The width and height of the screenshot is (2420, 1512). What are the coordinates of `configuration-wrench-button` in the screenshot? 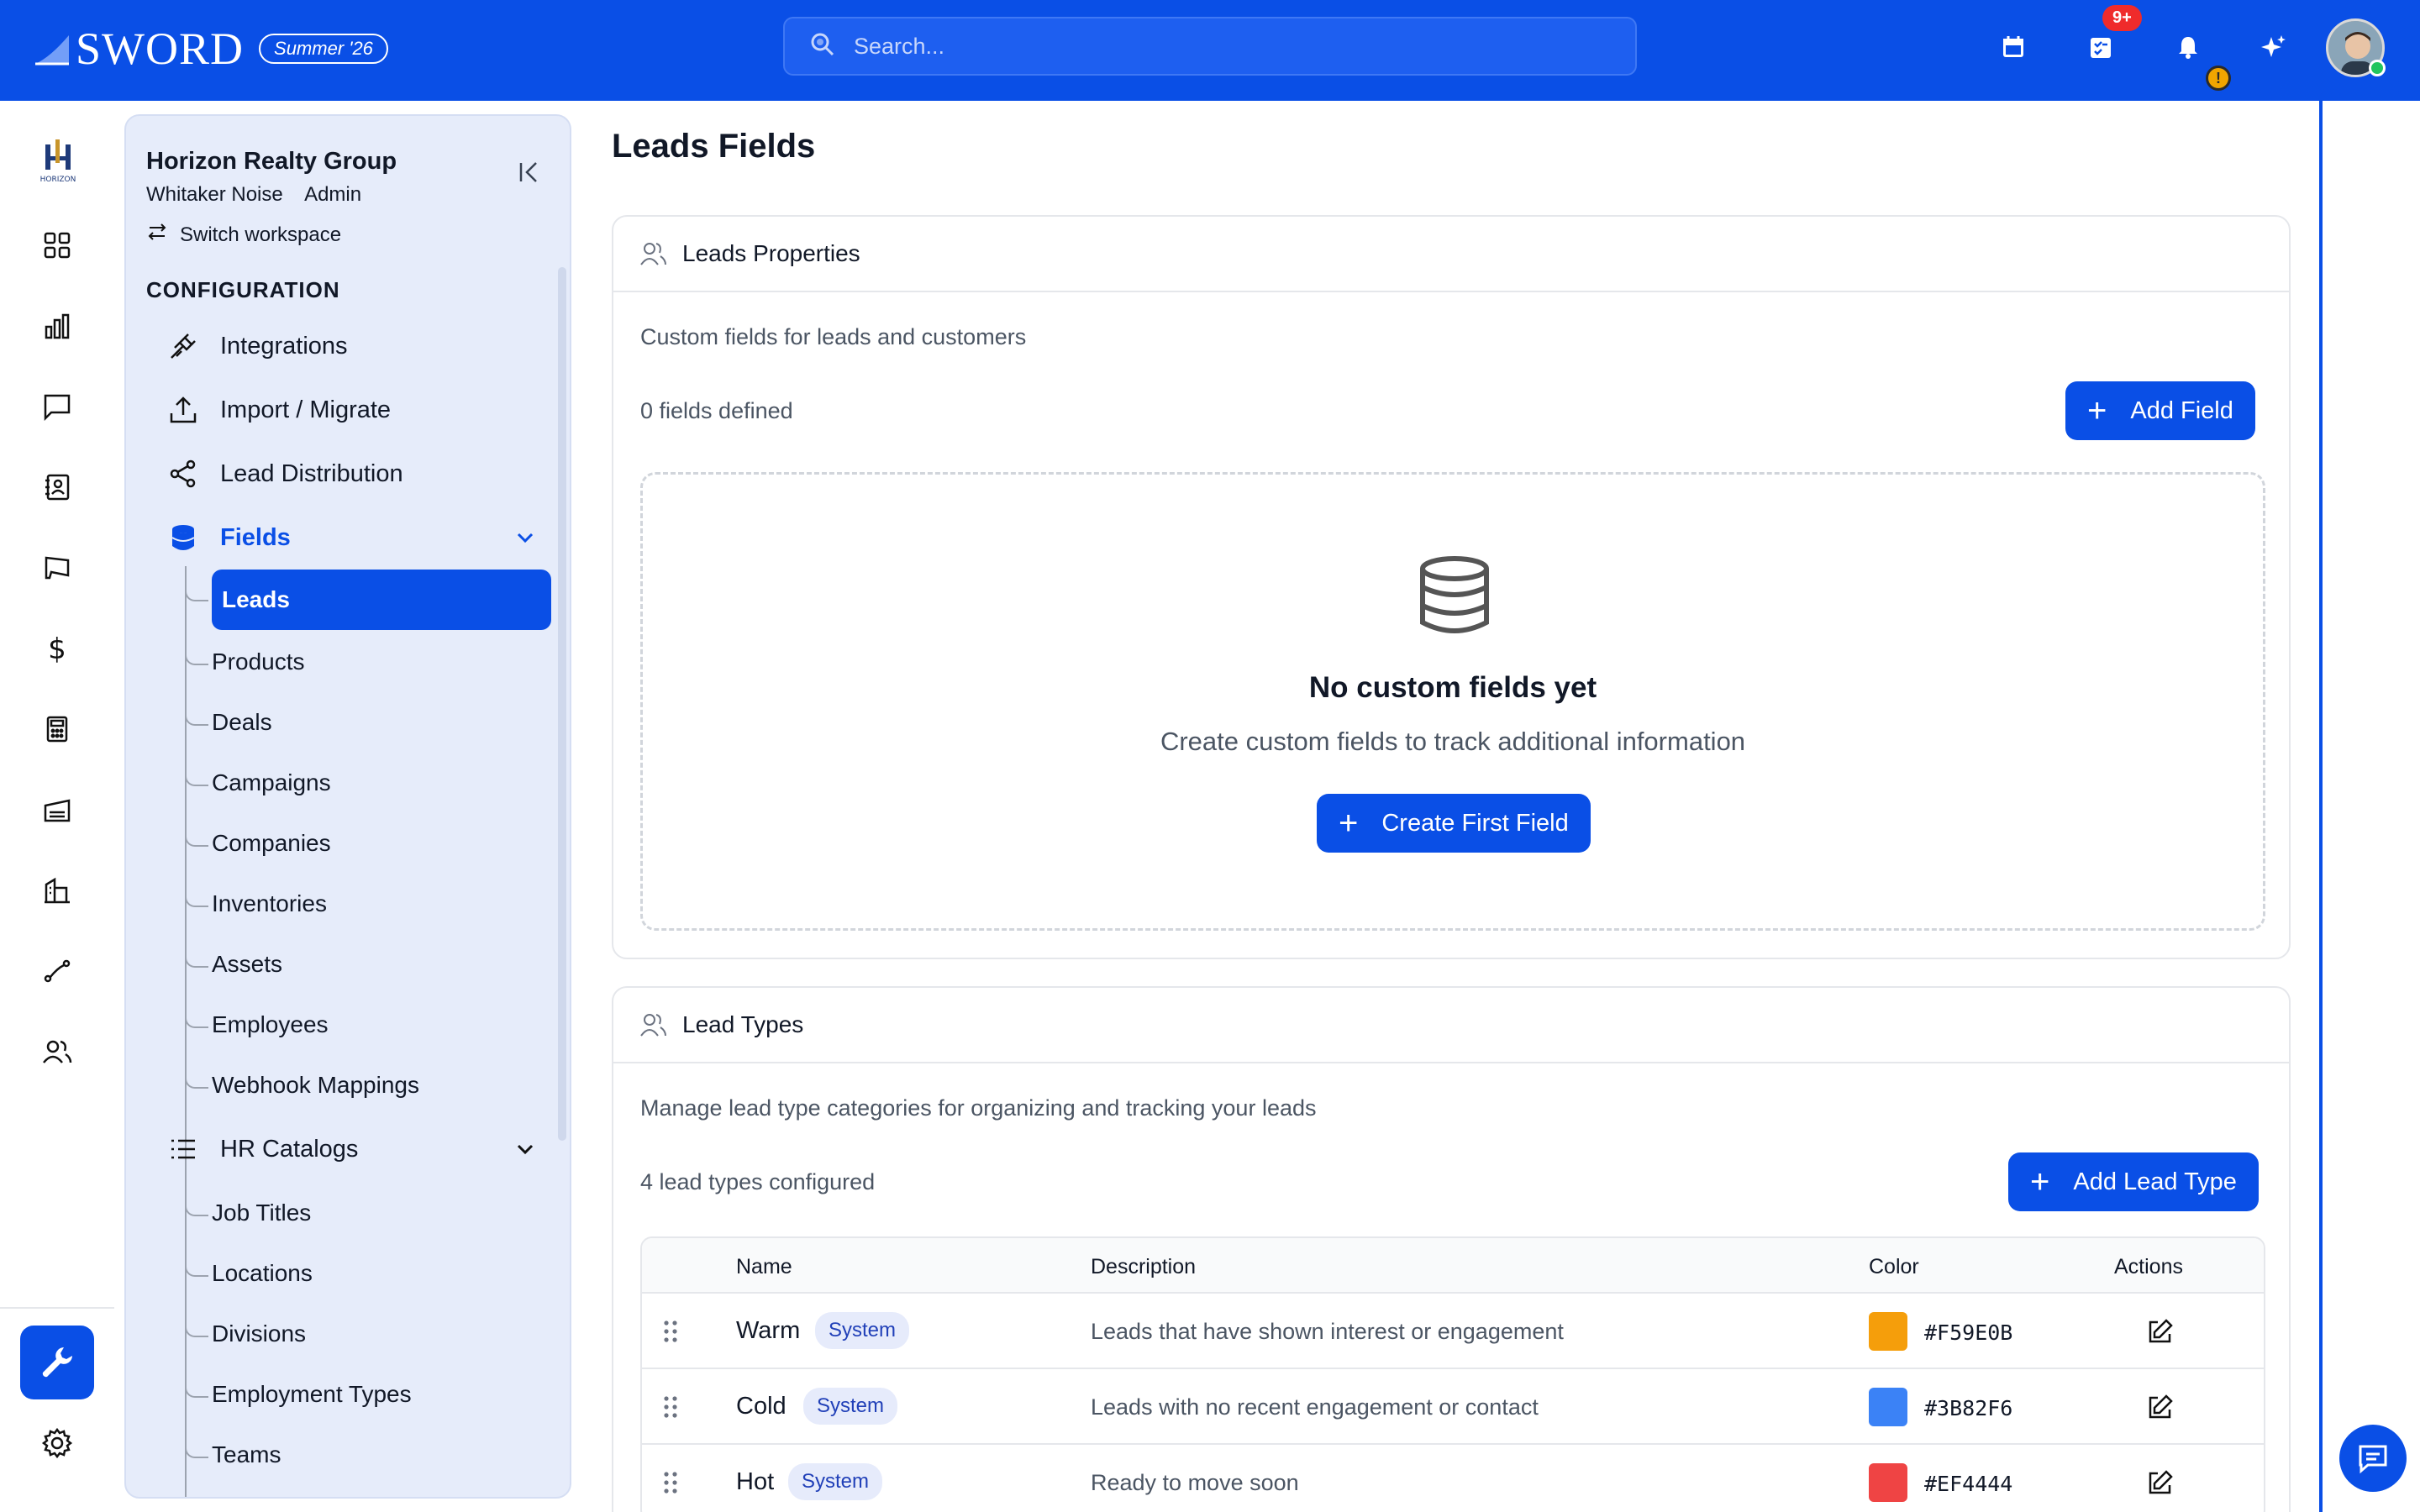 It's located at (57, 1362).